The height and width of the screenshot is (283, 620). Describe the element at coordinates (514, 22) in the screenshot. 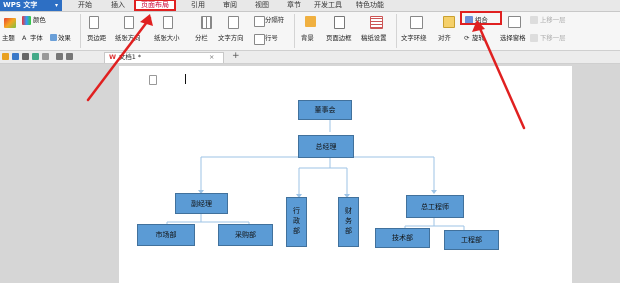

I see `selection-pane-icon` at that location.